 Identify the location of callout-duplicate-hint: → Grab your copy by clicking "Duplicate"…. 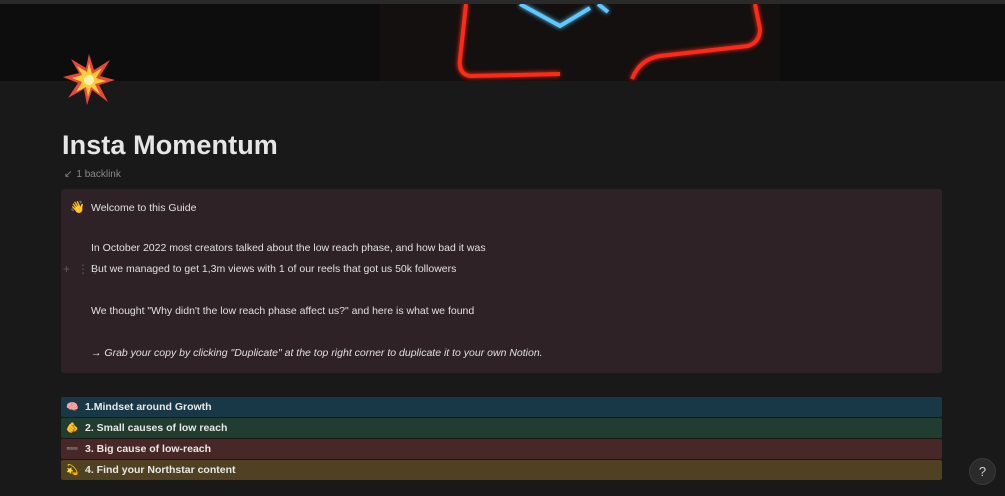
(317, 353).